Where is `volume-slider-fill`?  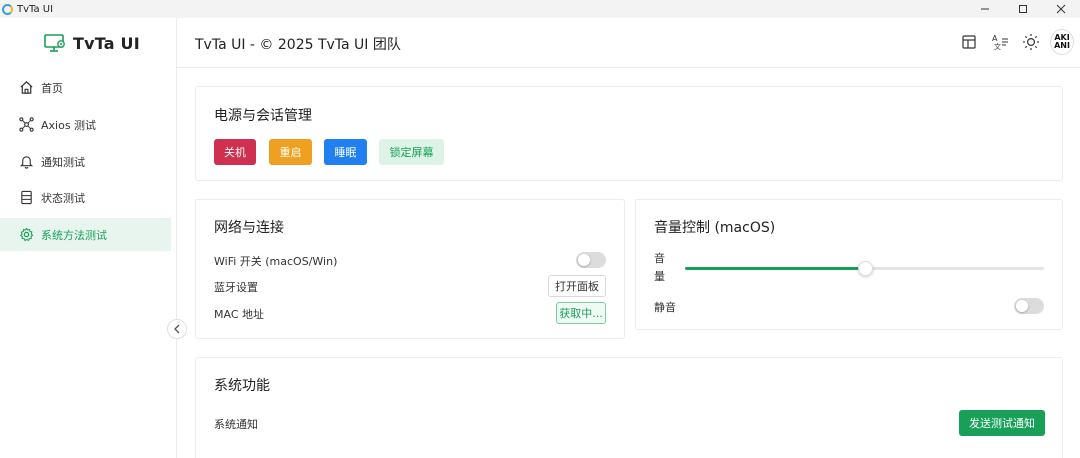 volume-slider-fill is located at coordinates (775, 268).